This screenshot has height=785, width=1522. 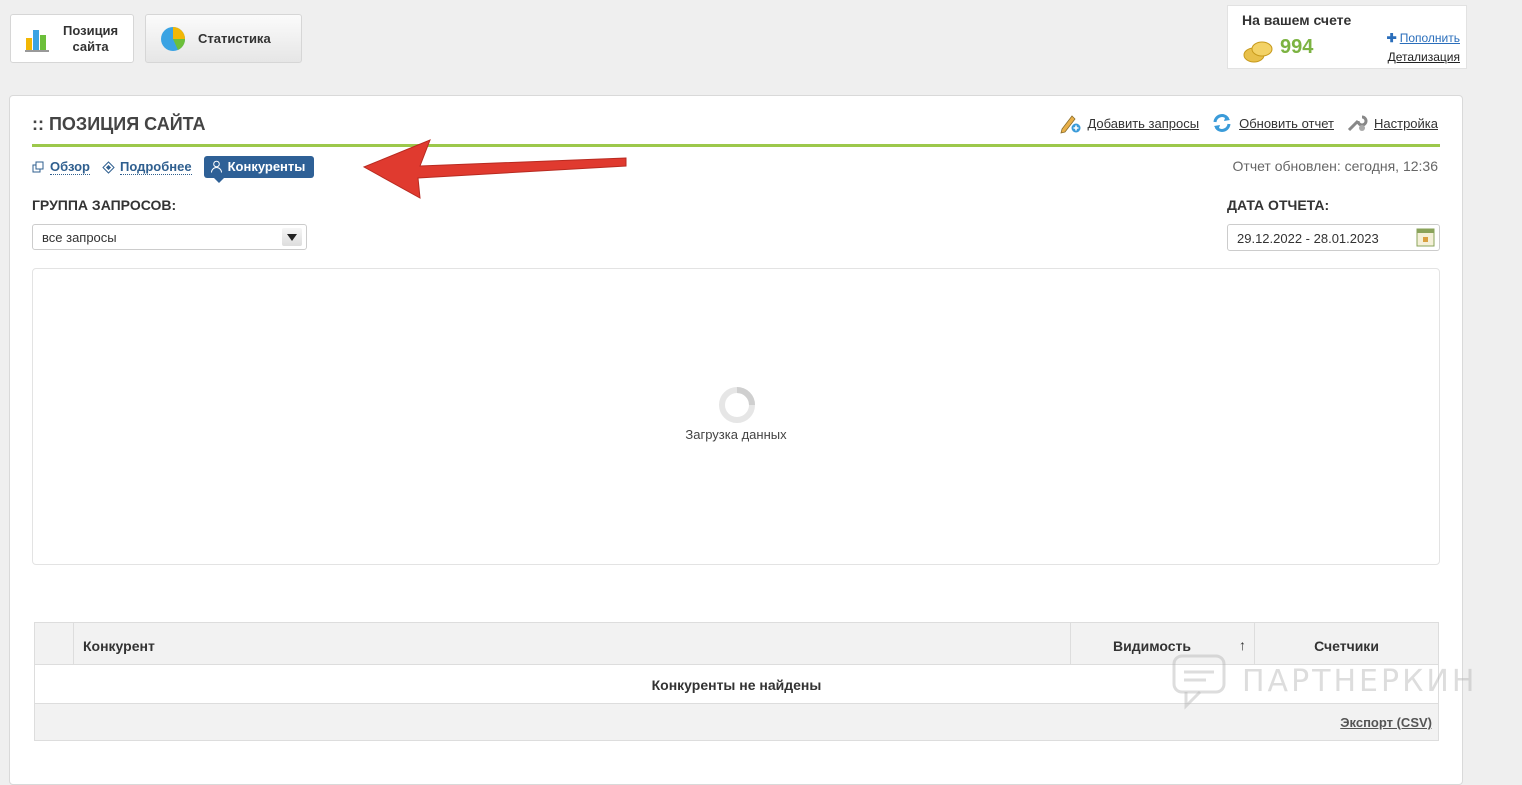 I want to click on tab-site-position: Позиция сайта, so click(x=72, y=38).